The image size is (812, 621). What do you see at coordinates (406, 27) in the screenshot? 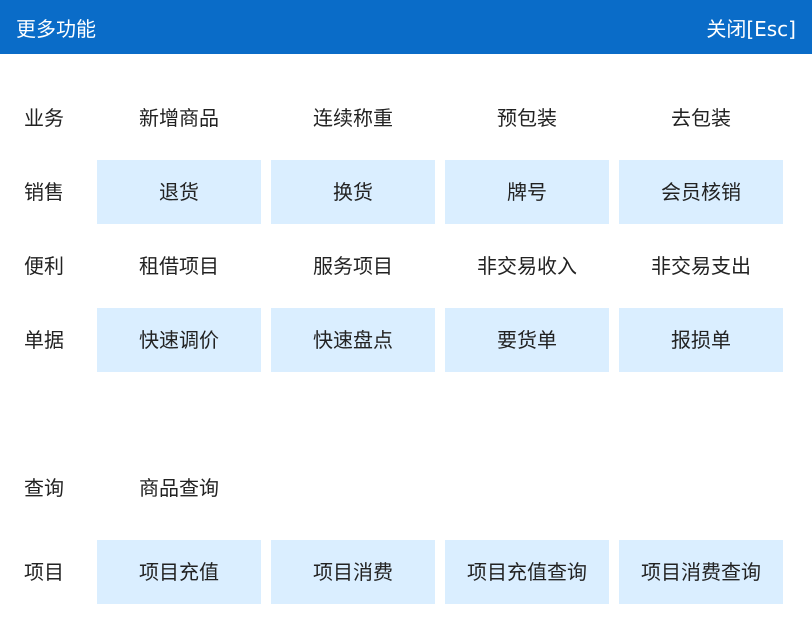
I see `dialog-titlebar: 更多功能 关闭[Esc]` at bounding box center [406, 27].